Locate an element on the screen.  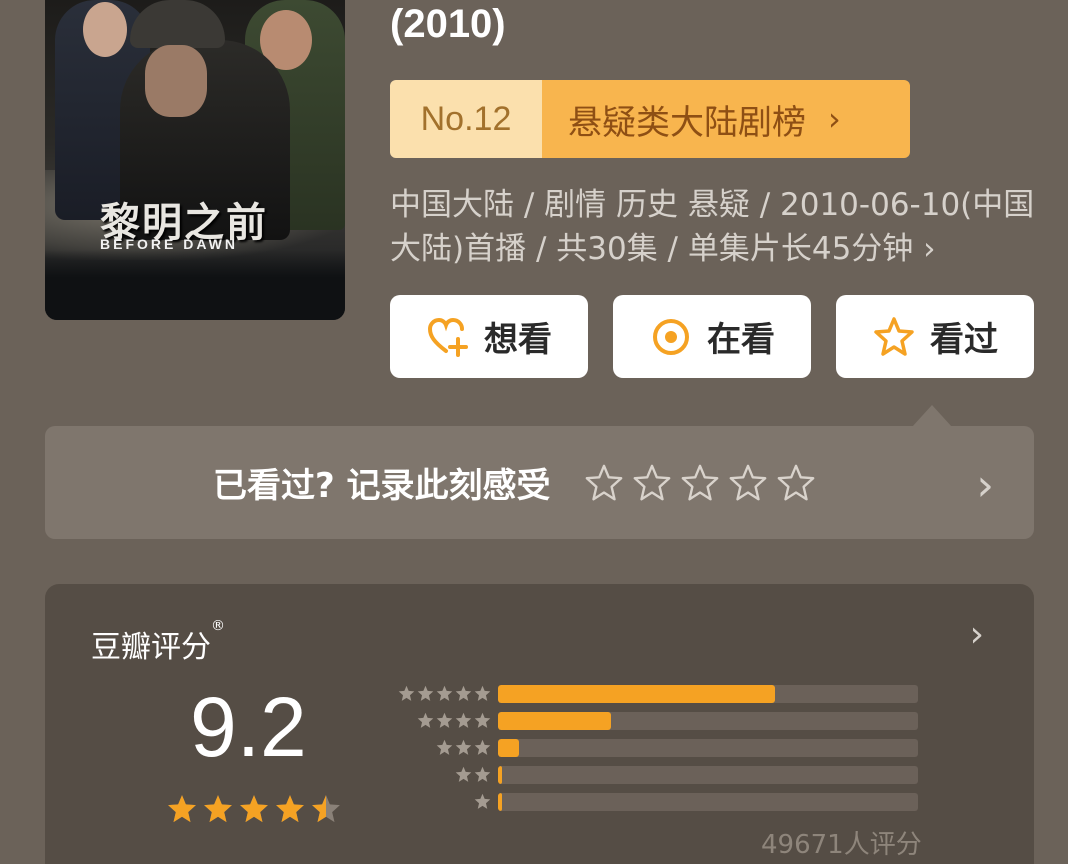
record-feeling-text: 已看过? 记录此刻感受 is located at coordinates (382, 486).